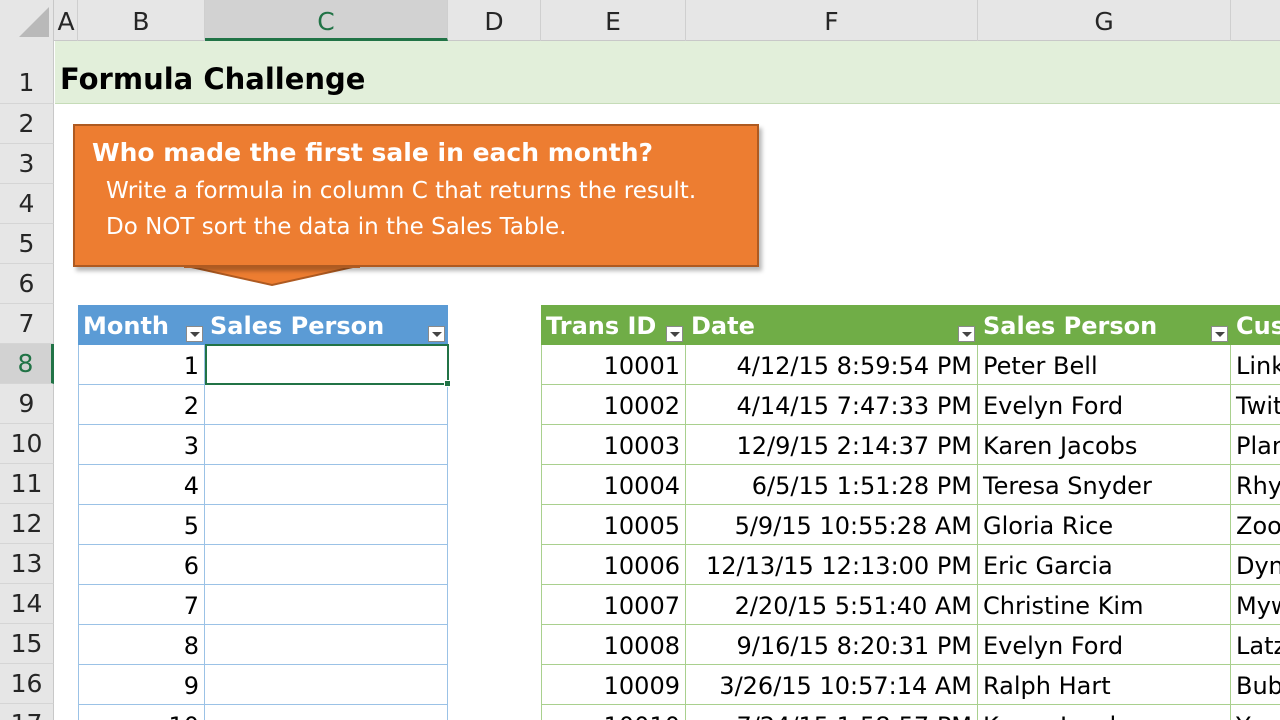 The image size is (1280, 720). Describe the element at coordinates (1104, 605) in the screenshot. I see `sales-person-cell: Christine Kim` at that location.